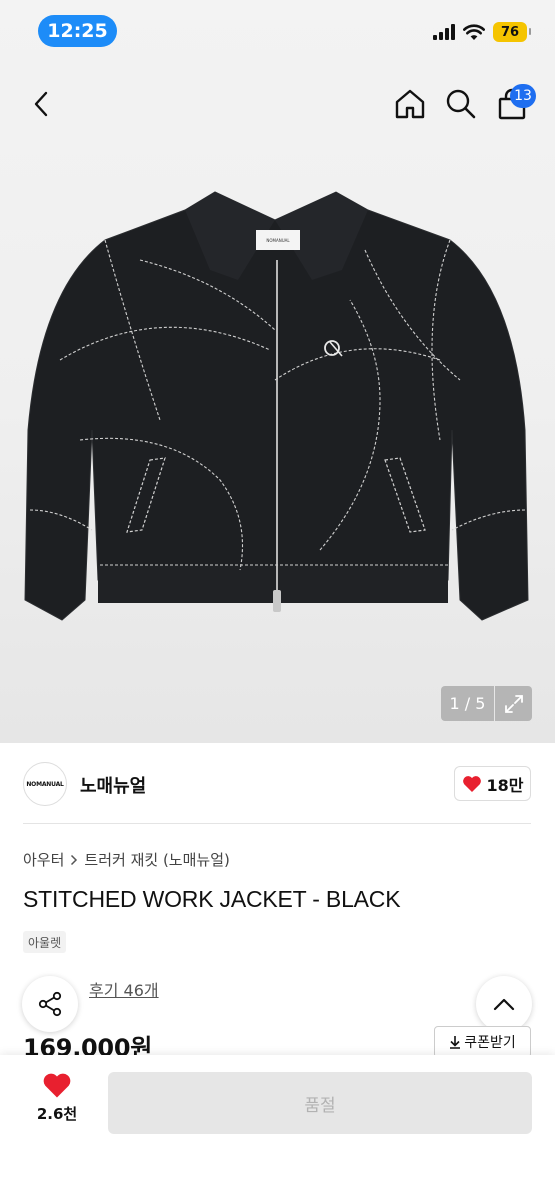 Image resolution: width=555 pixels, height=1200 pixels. I want to click on brand-like-count: 18만, so click(505, 785).